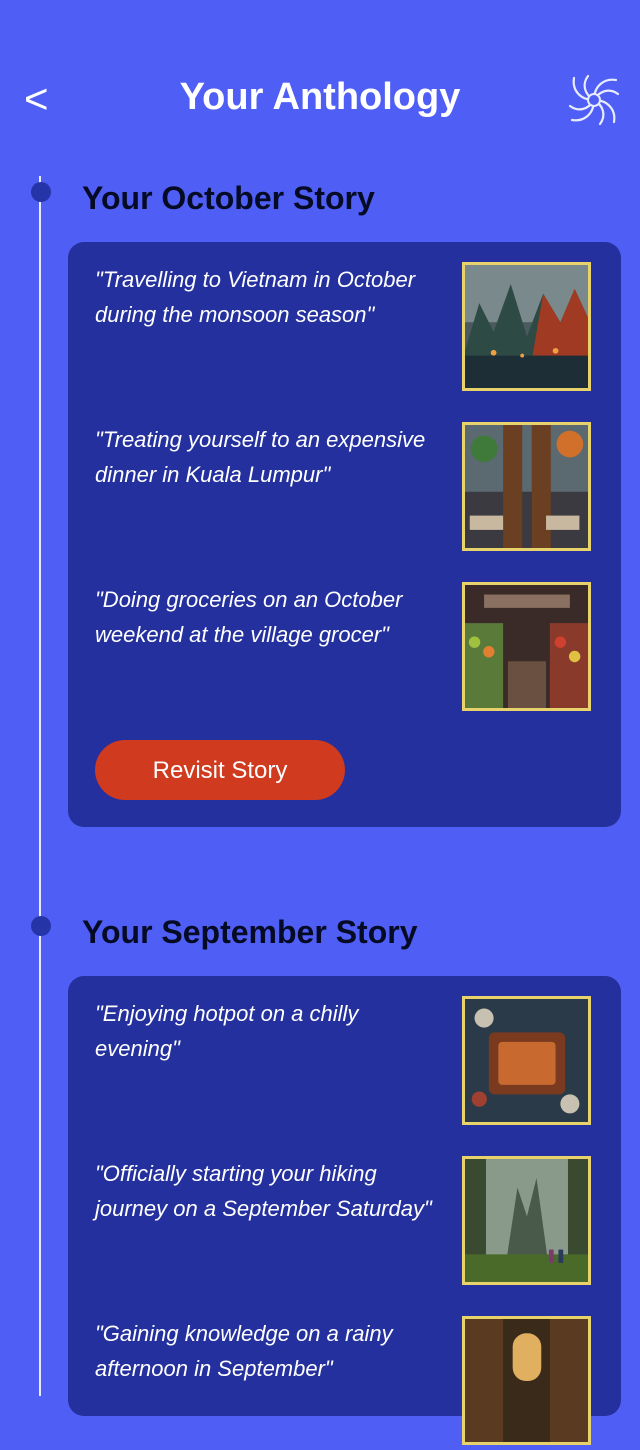  What do you see at coordinates (526, 646) in the screenshot?
I see `grocery-store-image` at bounding box center [526, 646].